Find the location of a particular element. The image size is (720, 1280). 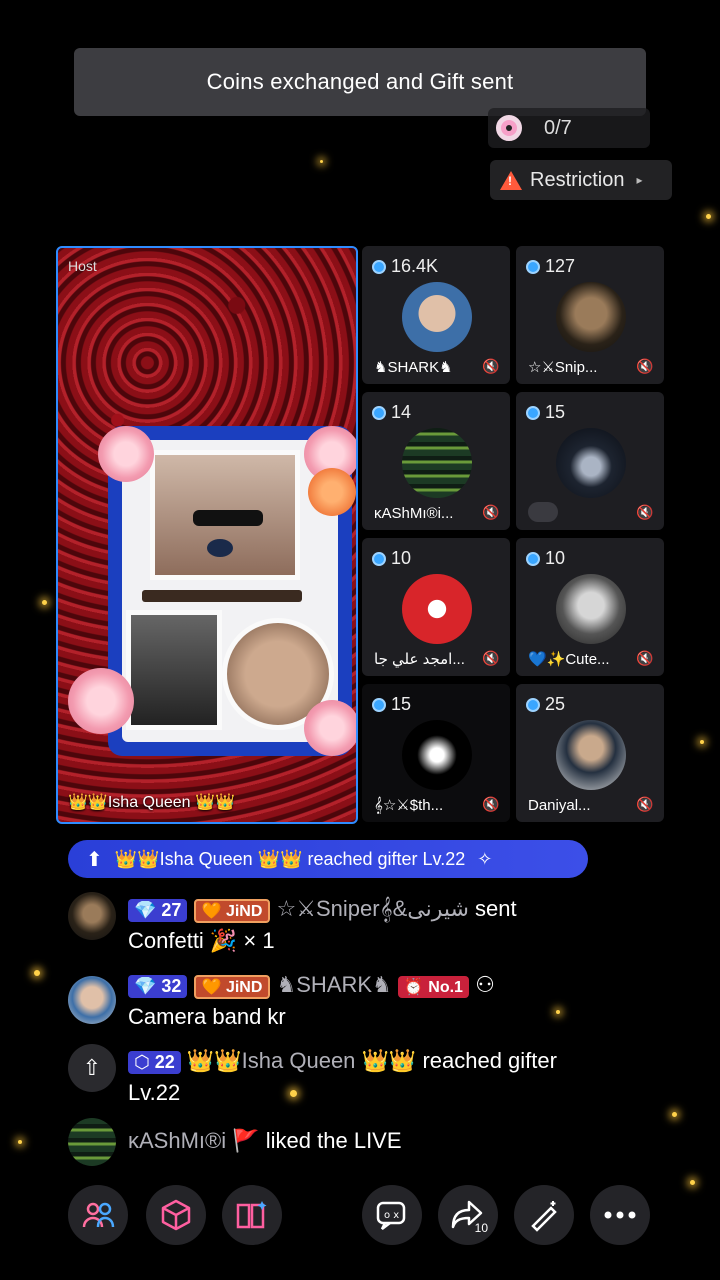

guest-tile: 127 ☆⚔Snip... 🔇 is located at coordinates (590, 315).